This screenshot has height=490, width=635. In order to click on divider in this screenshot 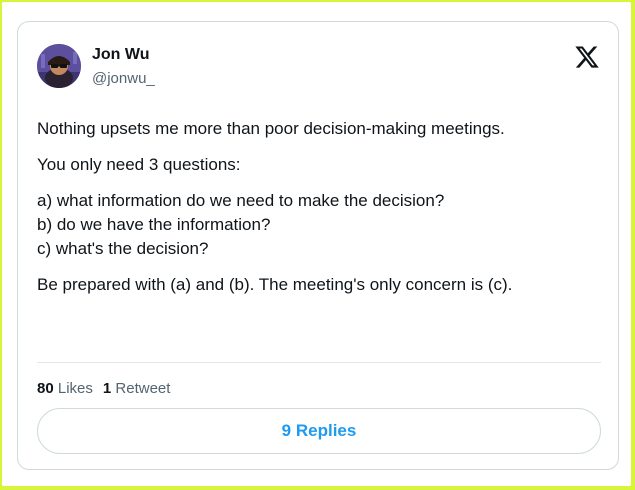, I will do `click(319, 362)`.